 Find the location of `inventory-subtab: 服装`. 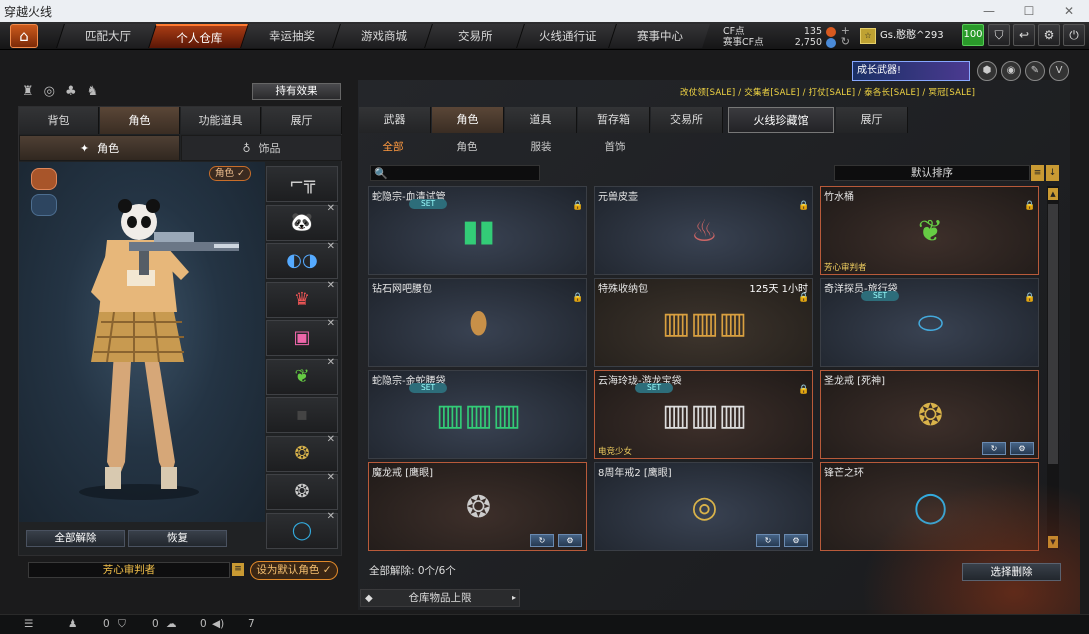

inventory-subtab: 服装 is located at coordinates (541, 147).